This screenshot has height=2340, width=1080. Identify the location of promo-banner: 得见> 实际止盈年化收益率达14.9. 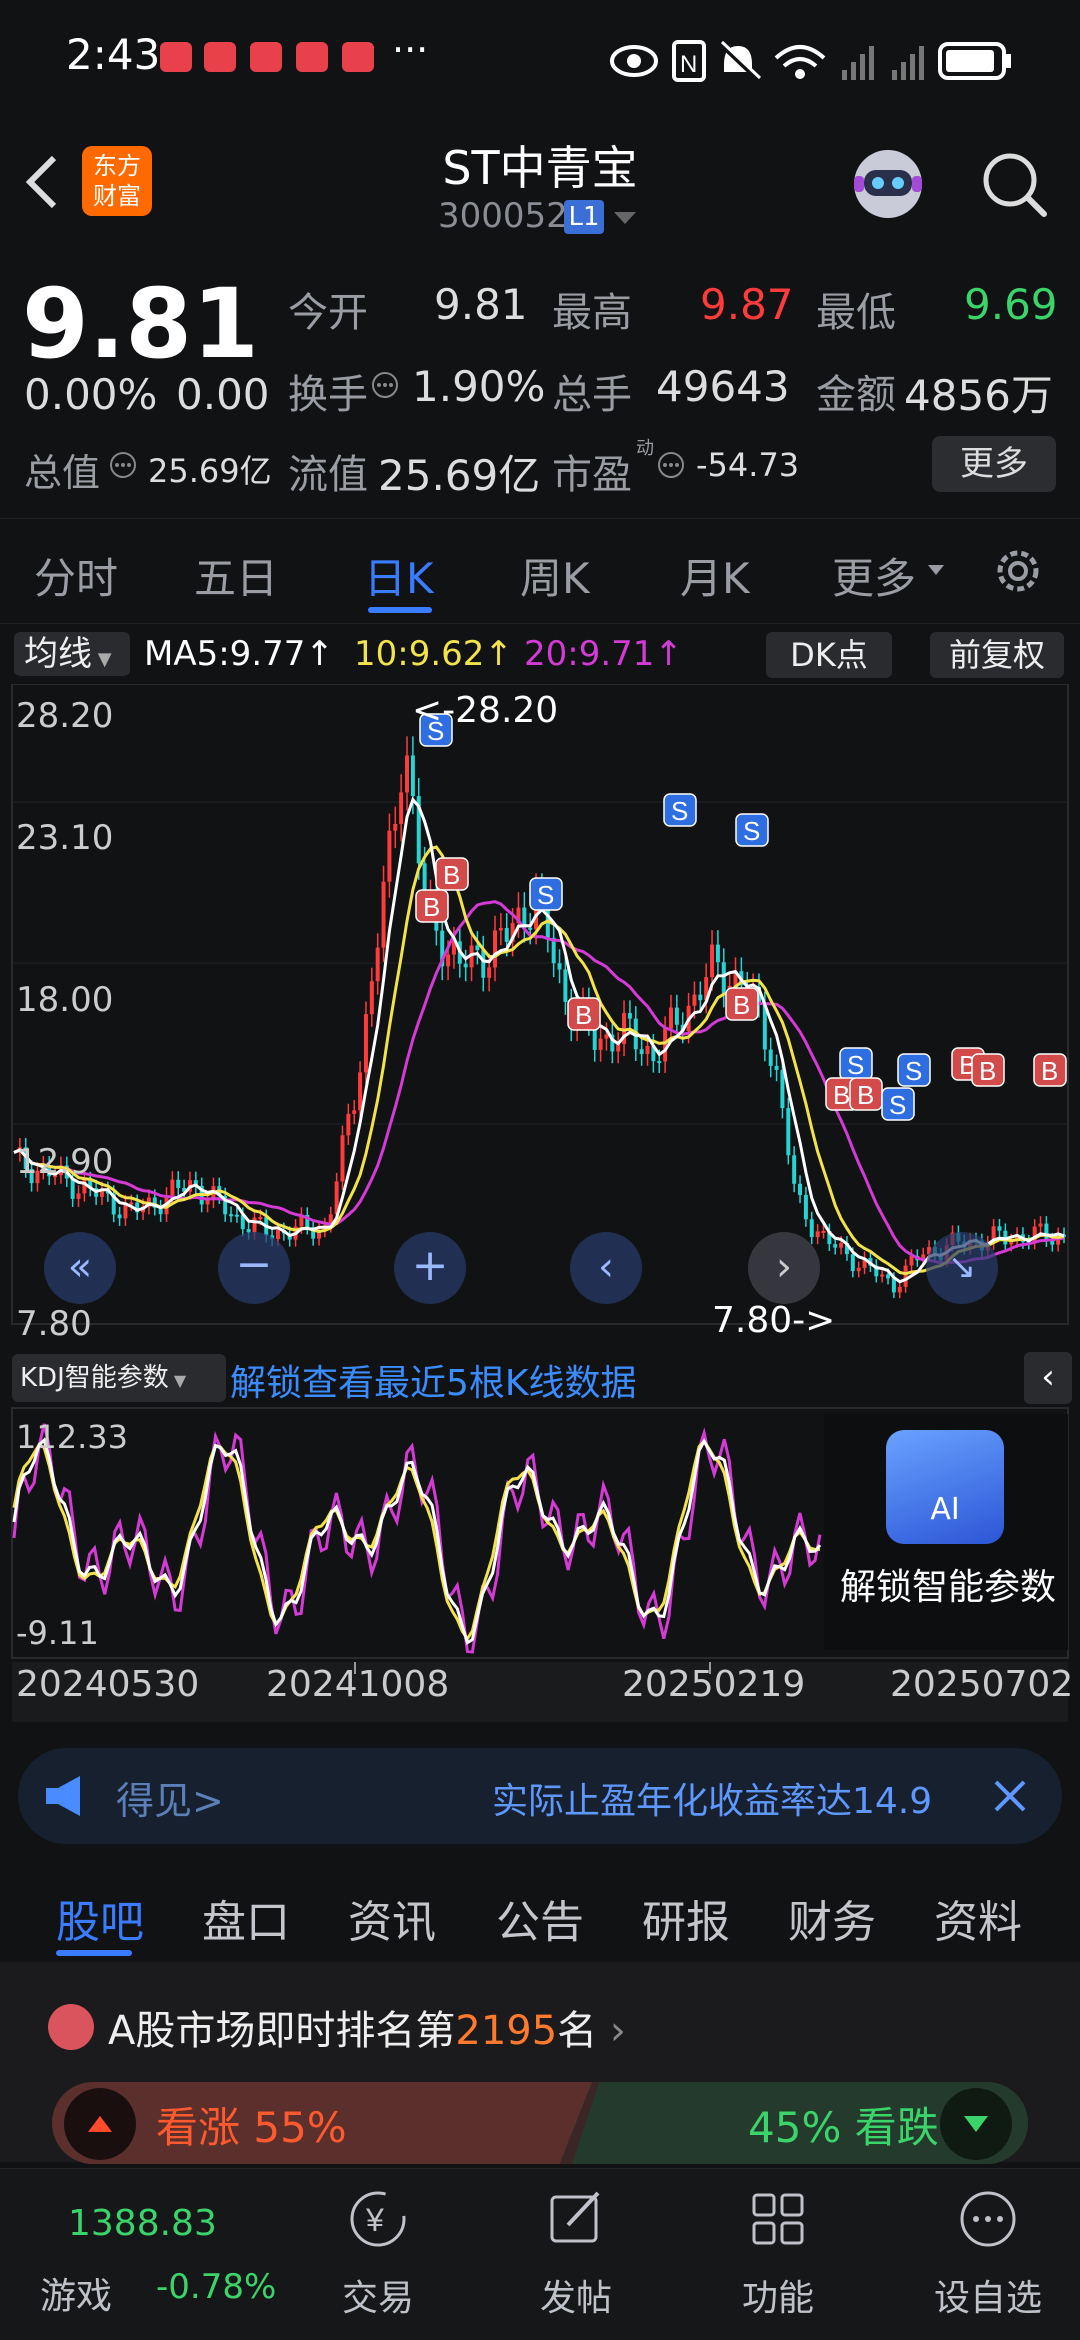
(540, 1796).